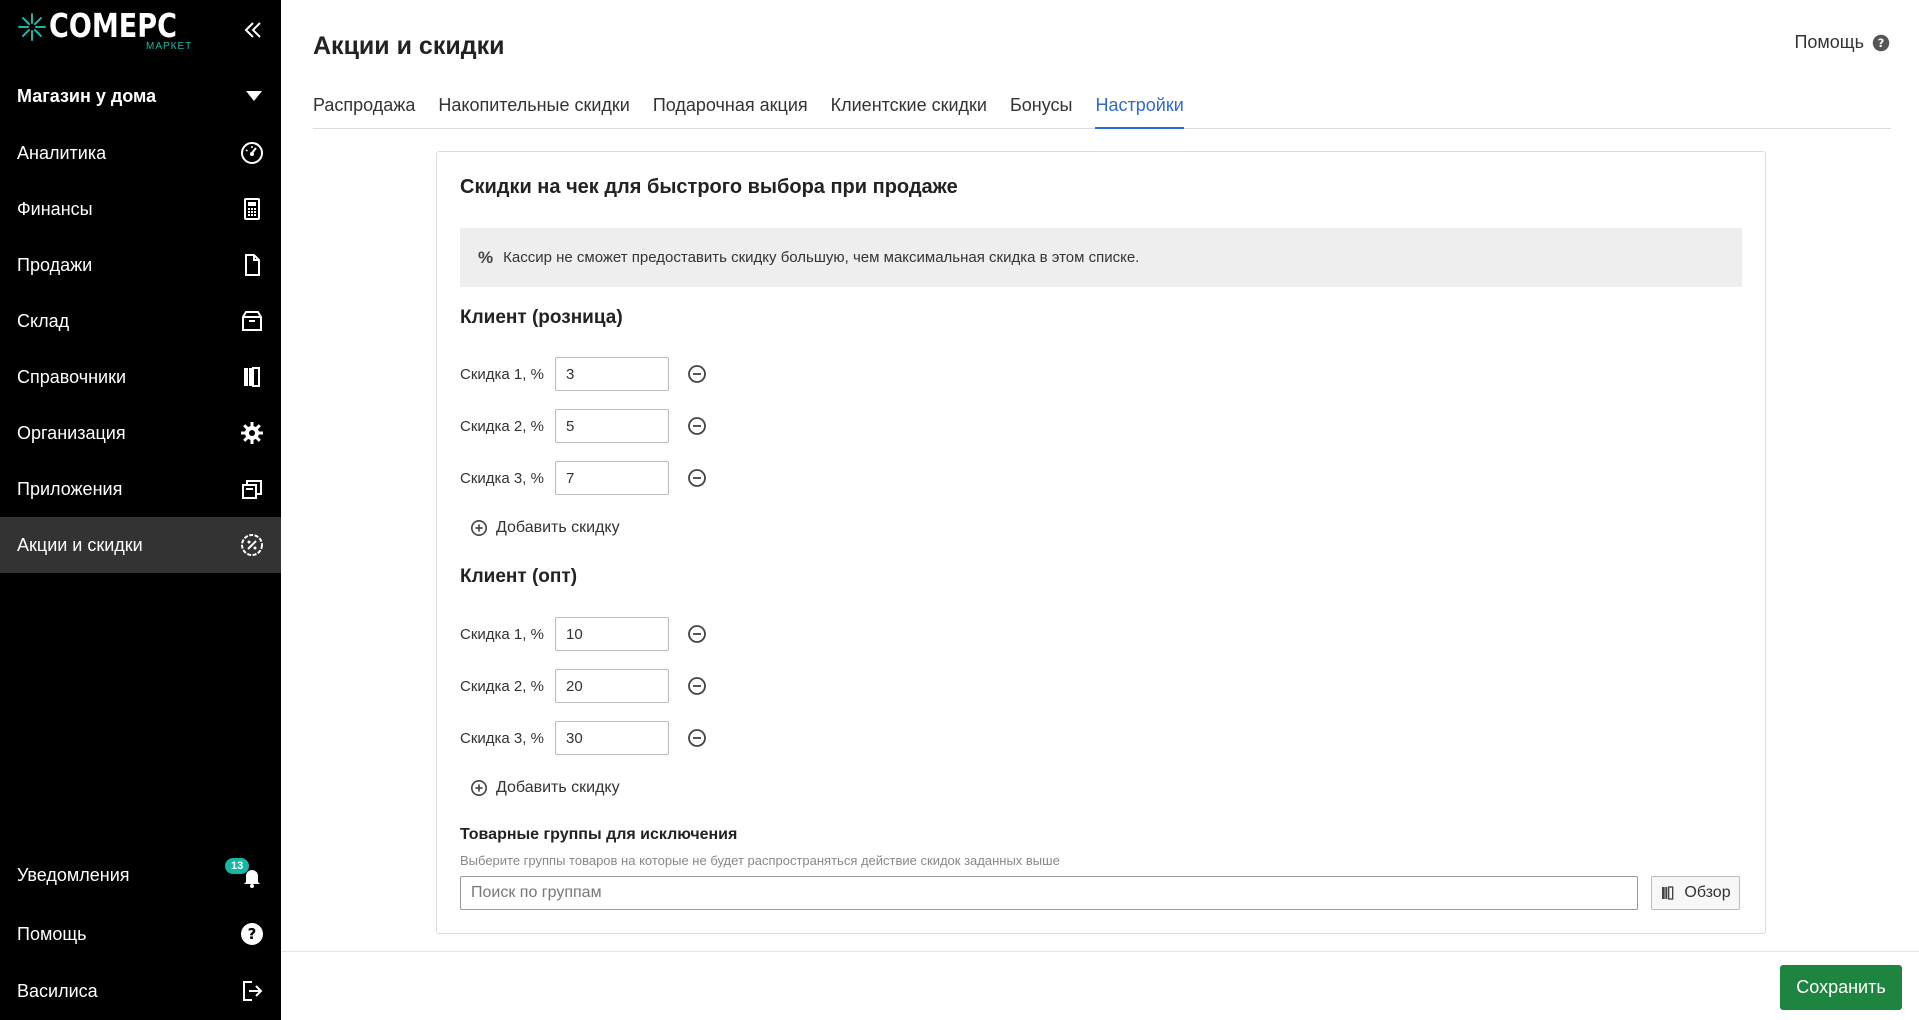  What do you see at coordinates (612, 686) in the screenshot?
I see `wholesale-discount-2-input` at bounding box center [612, 686].